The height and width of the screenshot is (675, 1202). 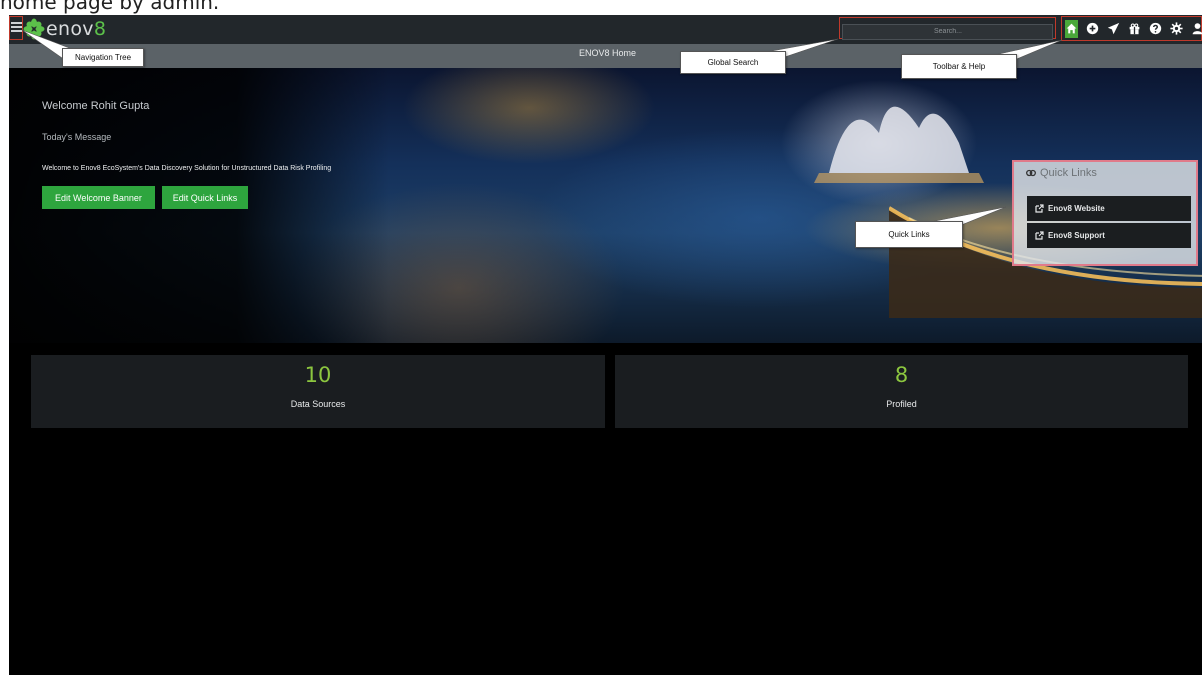 What do you see at coordinates (959, 66) in the screenshot?
I see `toolbar-help-callout: Toolbar & Help` at bounding box center [959, 66].